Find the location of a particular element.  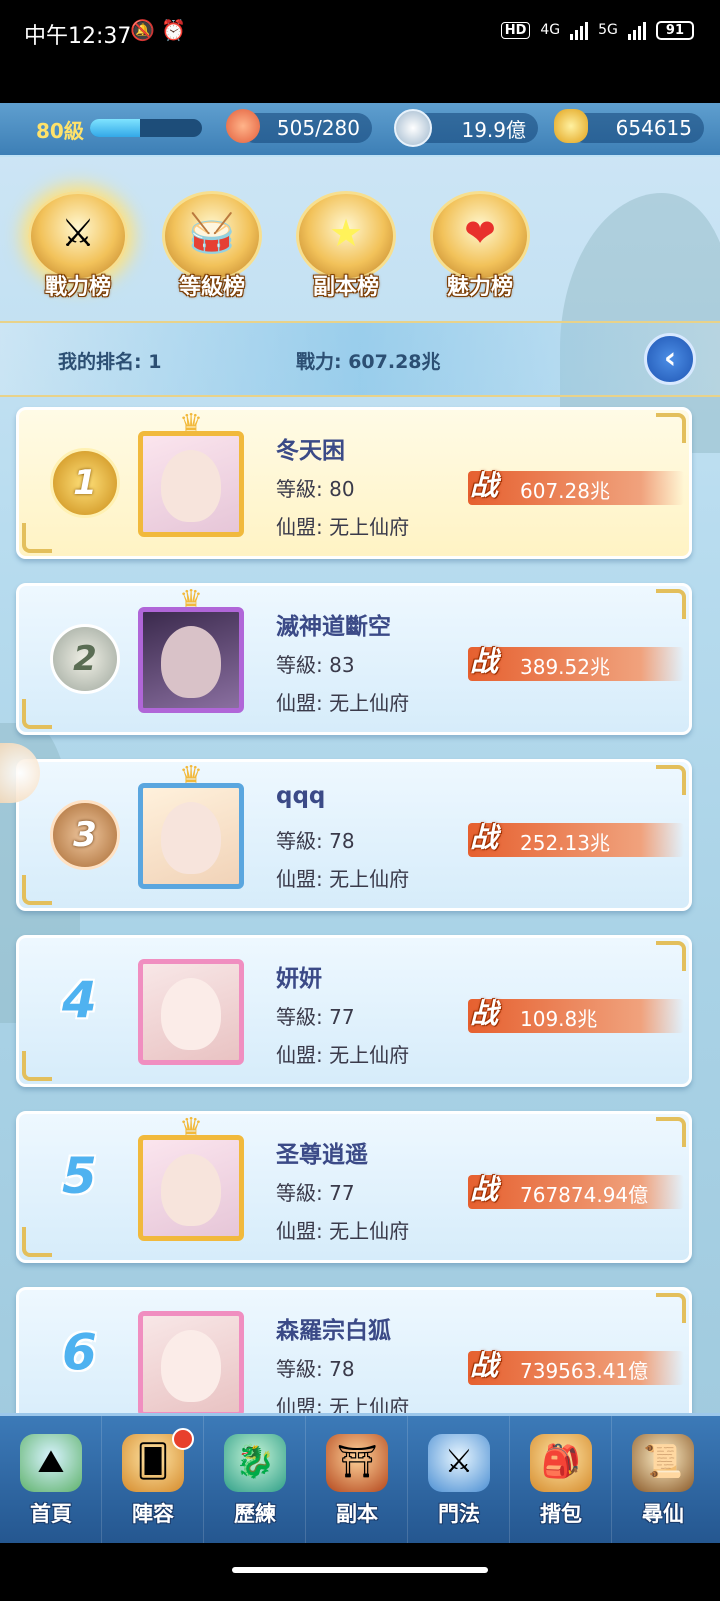

nav-home: ⛰ 首頁 is located at coordinates (51, 1479).